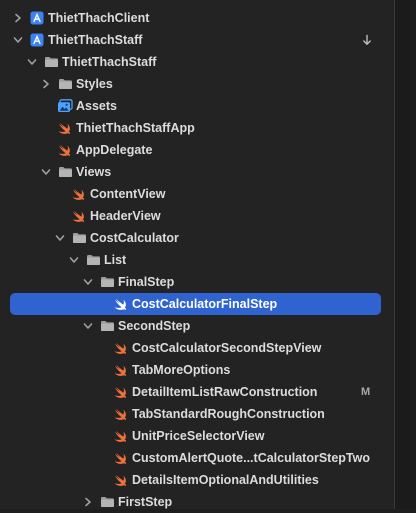 This screenshot has height=513, width=416. I want to click on navigator-row: CostCalculatorSecondStepView, so click(197, 348).